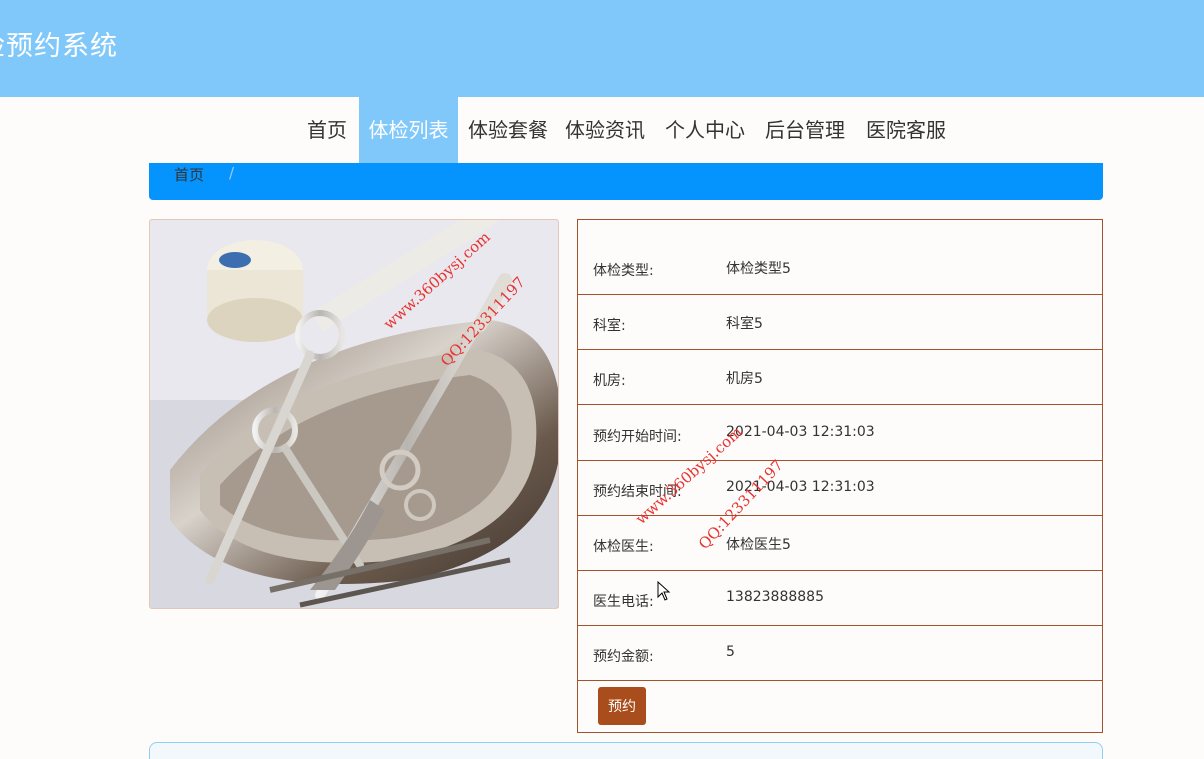 This screenshot has width=1204, height=759. I want to click on detail-row-doctor: 体检医生: 体检医生5, so click(840, 543).